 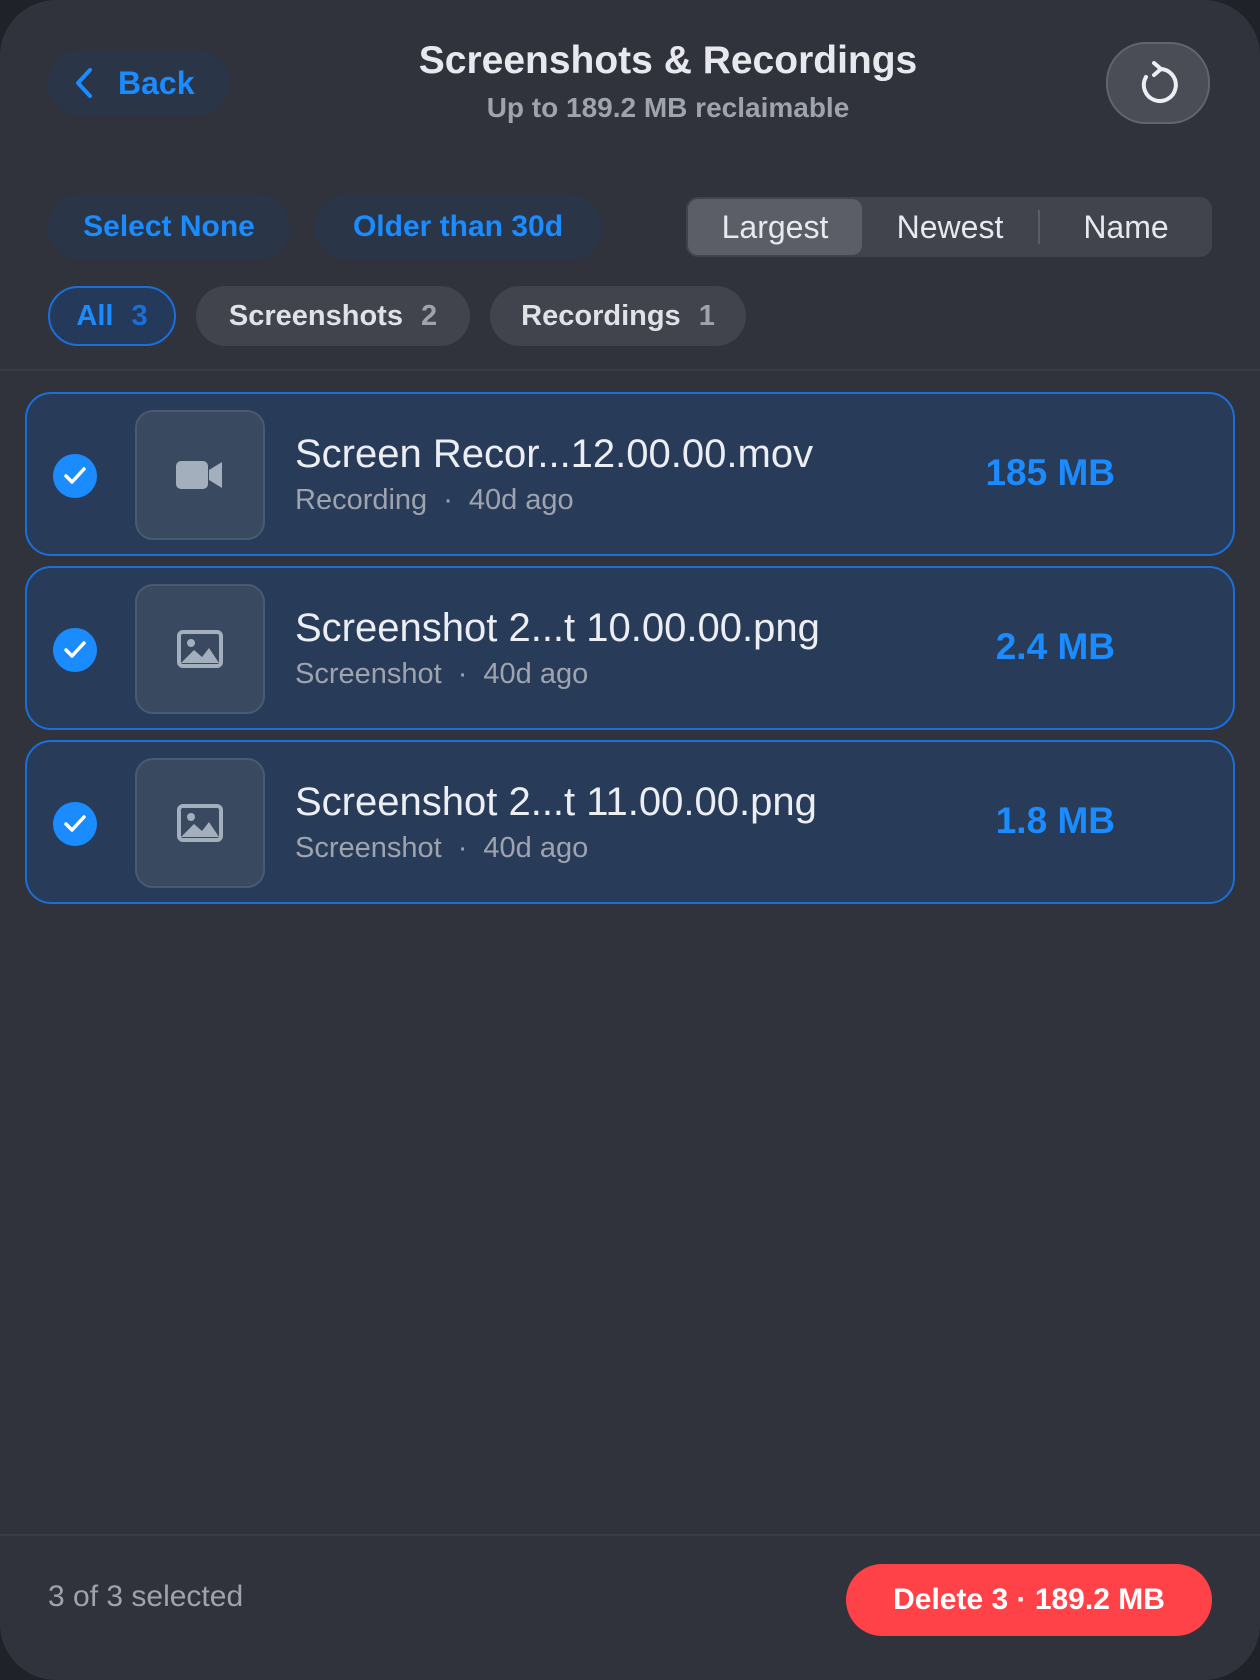 I want to click on file-type: Recording, so click(x=361, y=500).